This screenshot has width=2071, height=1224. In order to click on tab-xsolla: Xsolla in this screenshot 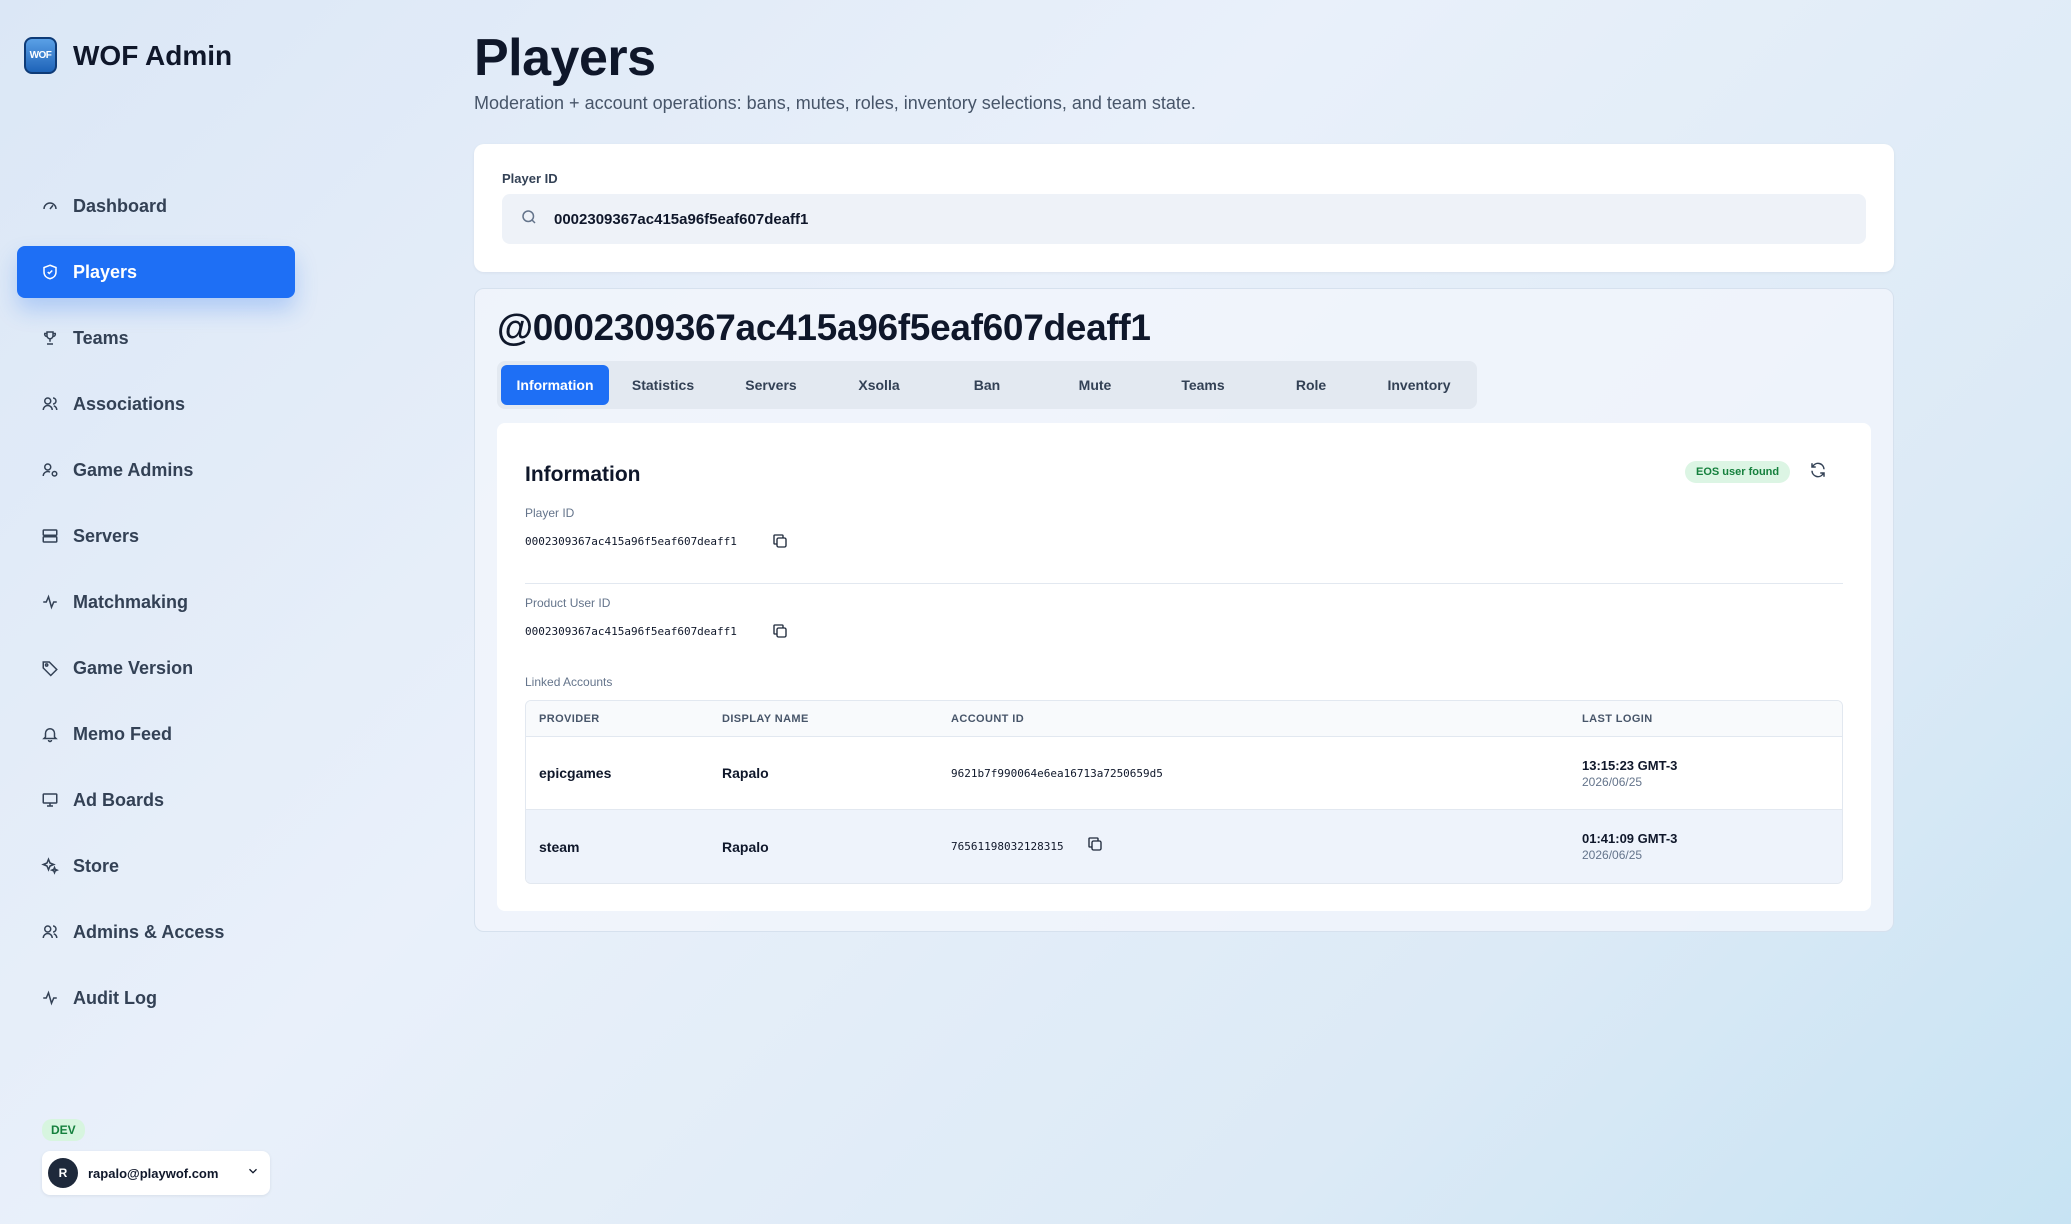, I will do `click(879, 385)`.